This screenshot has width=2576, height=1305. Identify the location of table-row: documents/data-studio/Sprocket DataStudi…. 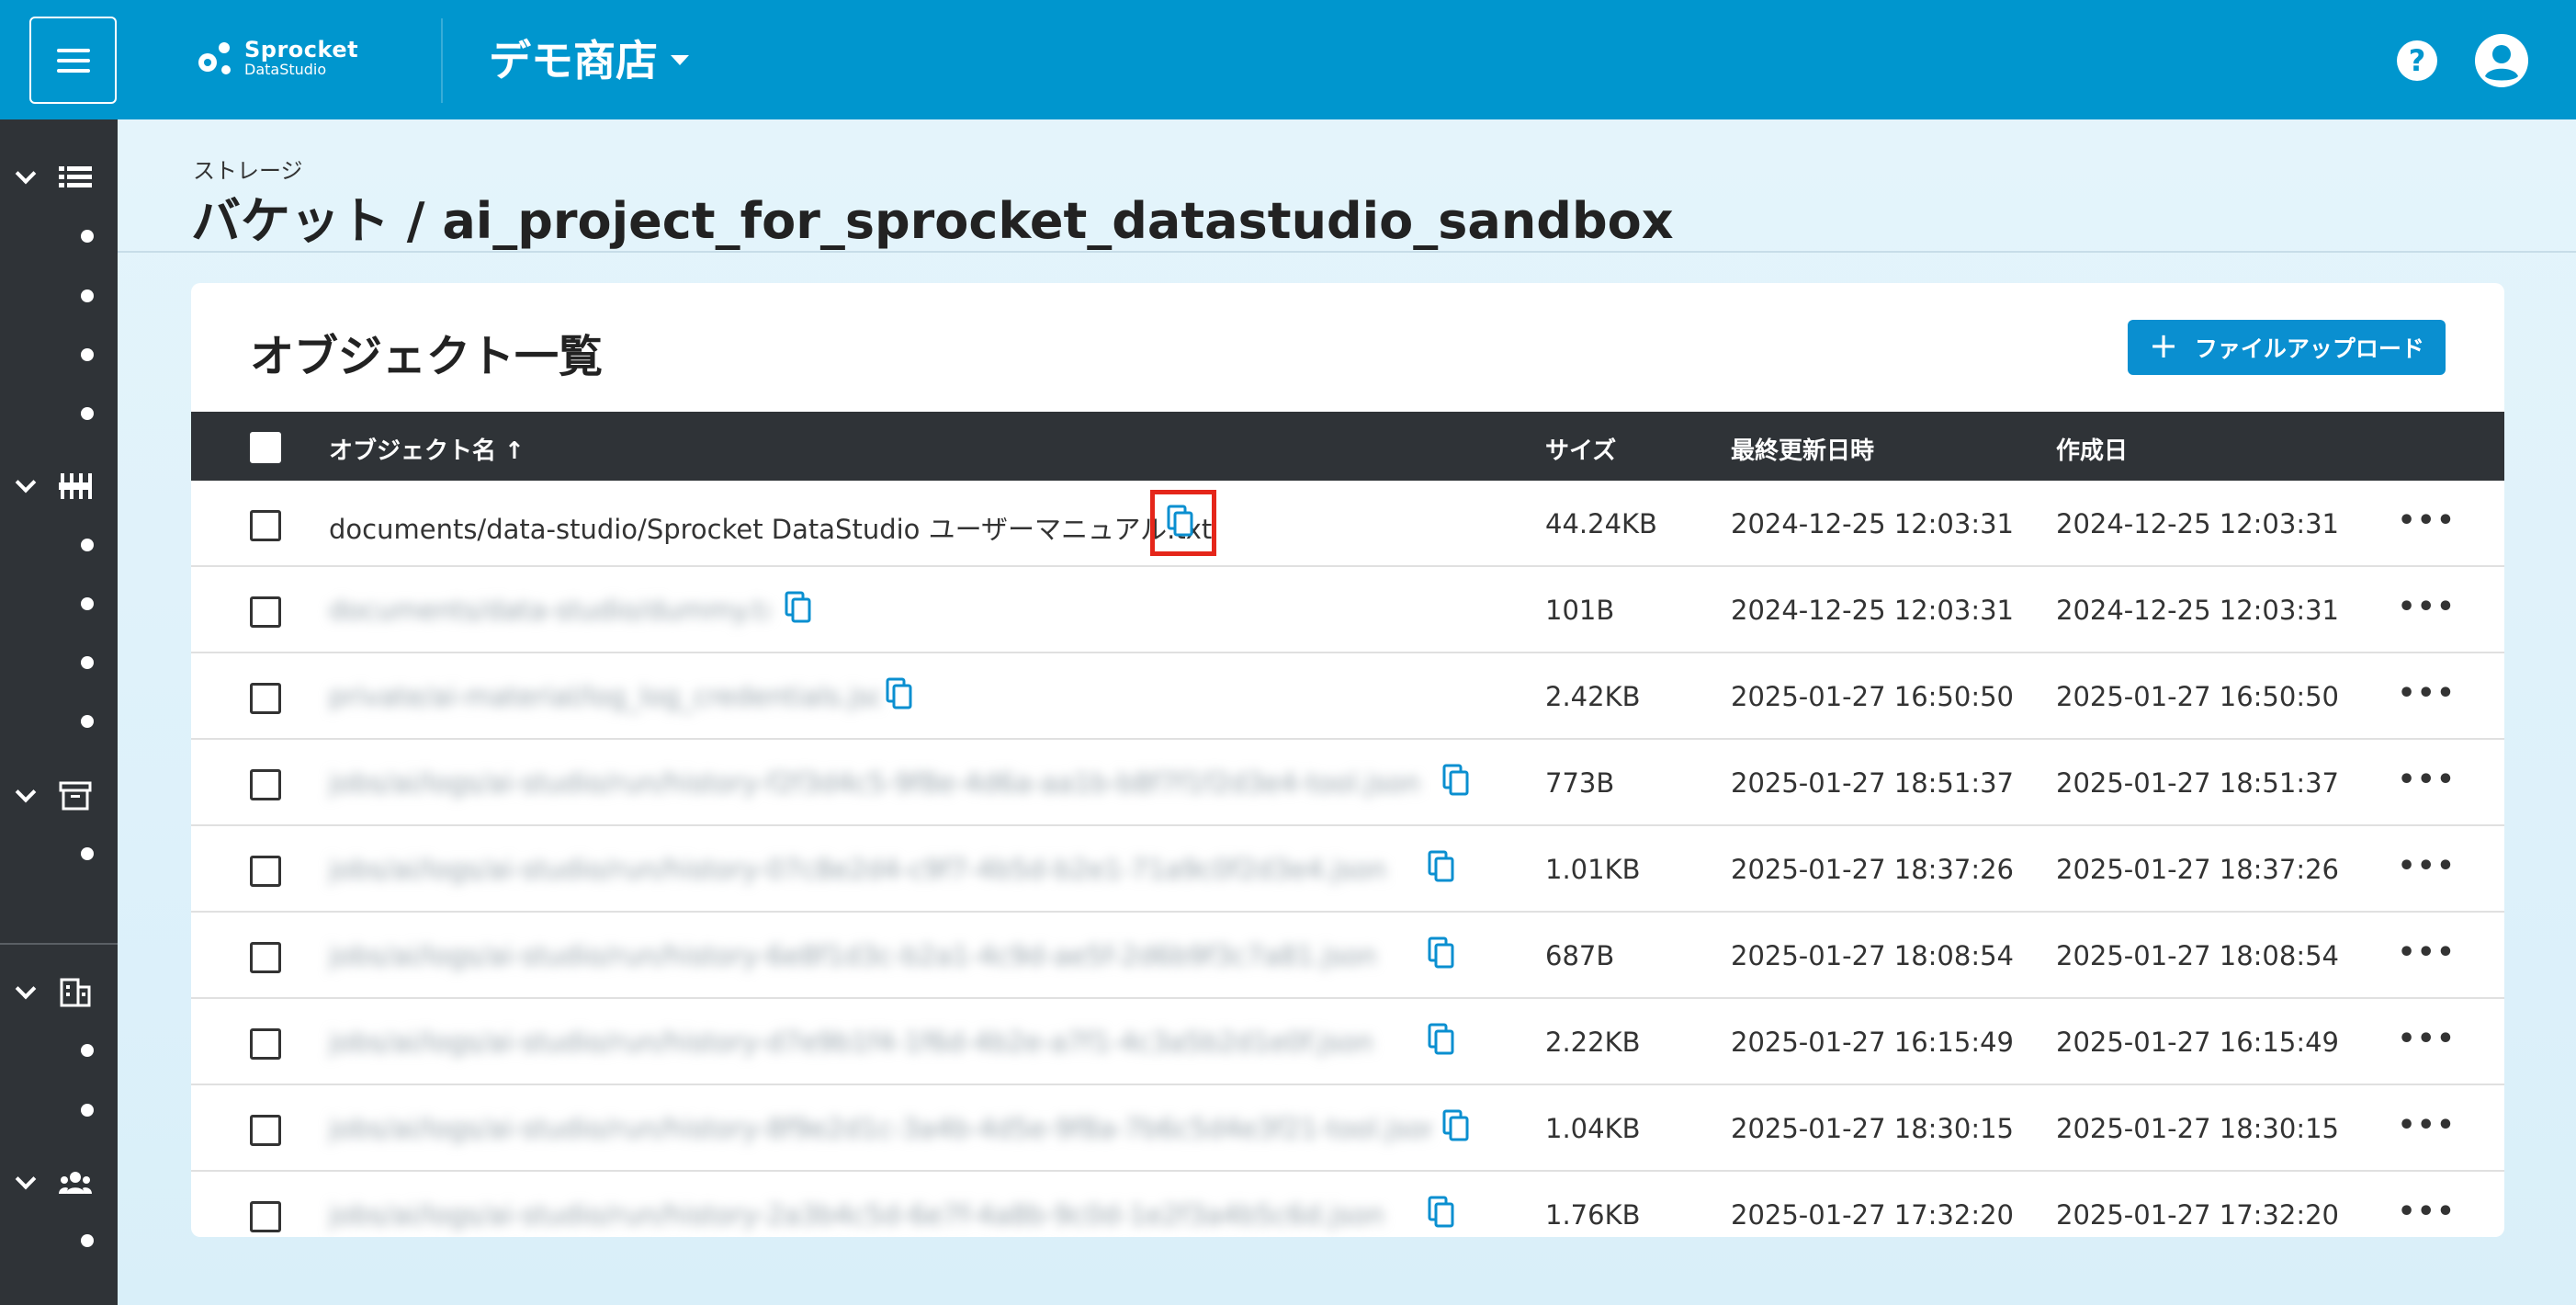
(1347, 524).